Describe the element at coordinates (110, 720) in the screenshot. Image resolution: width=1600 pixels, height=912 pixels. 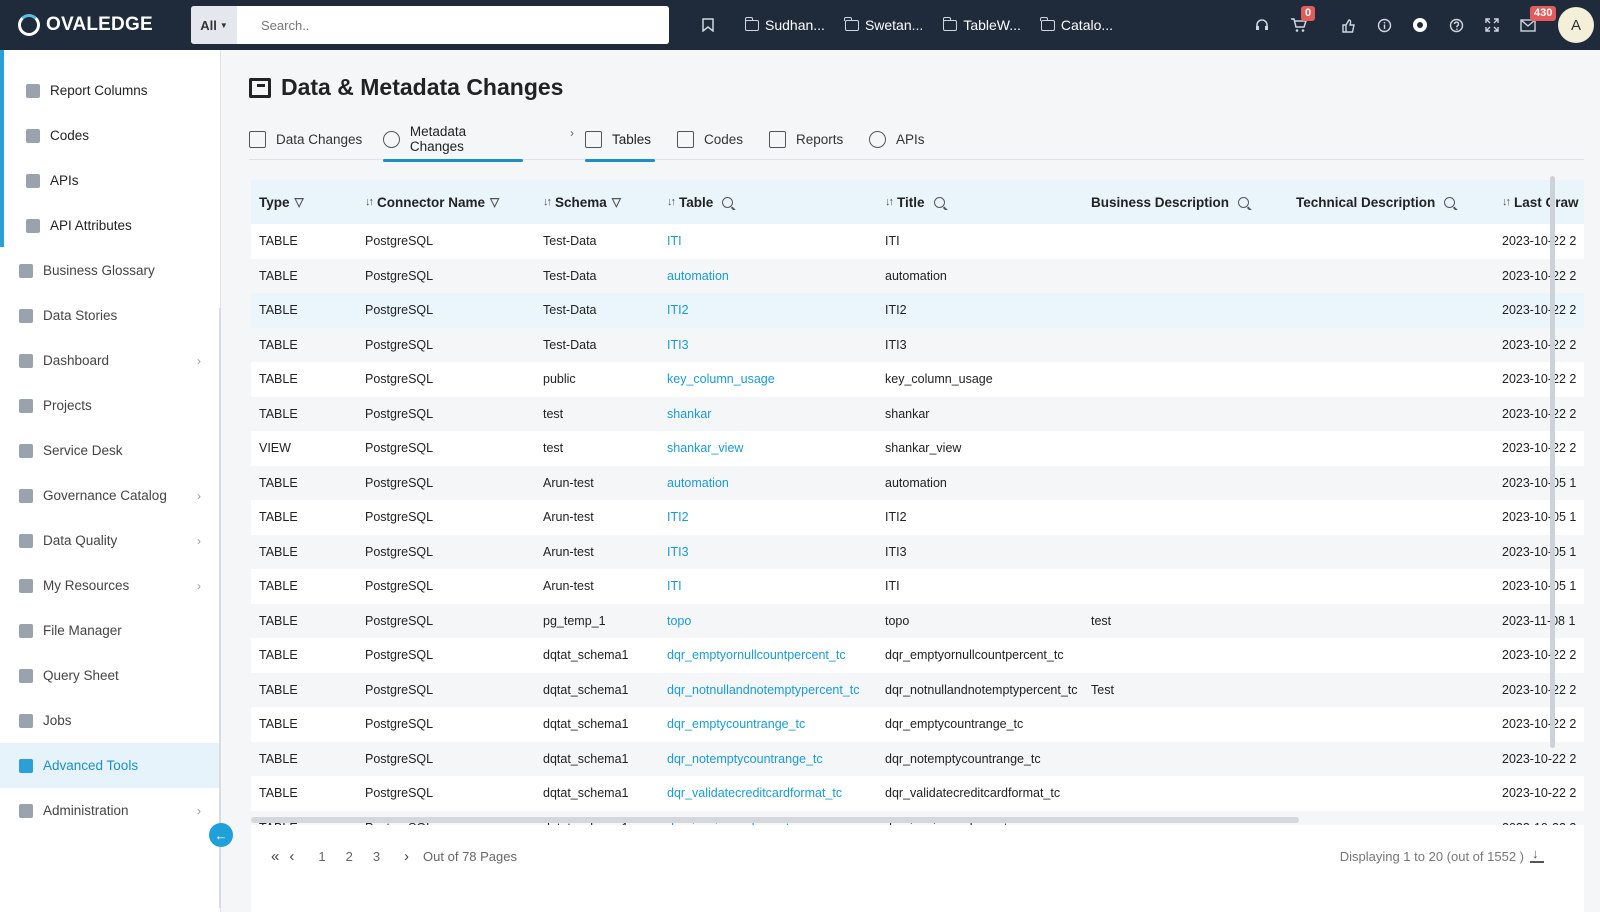
I see `sidebar-item-jobs: Jobs` at that location.